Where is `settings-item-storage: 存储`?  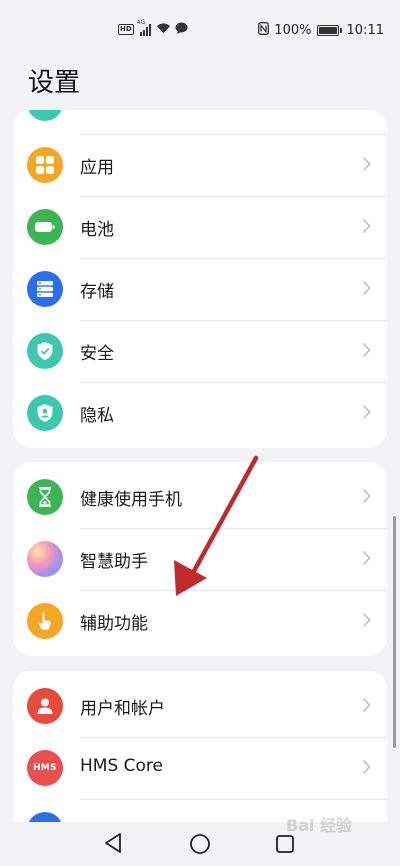
settings-item-storage: 存储 is located at coordinates (200, 289).